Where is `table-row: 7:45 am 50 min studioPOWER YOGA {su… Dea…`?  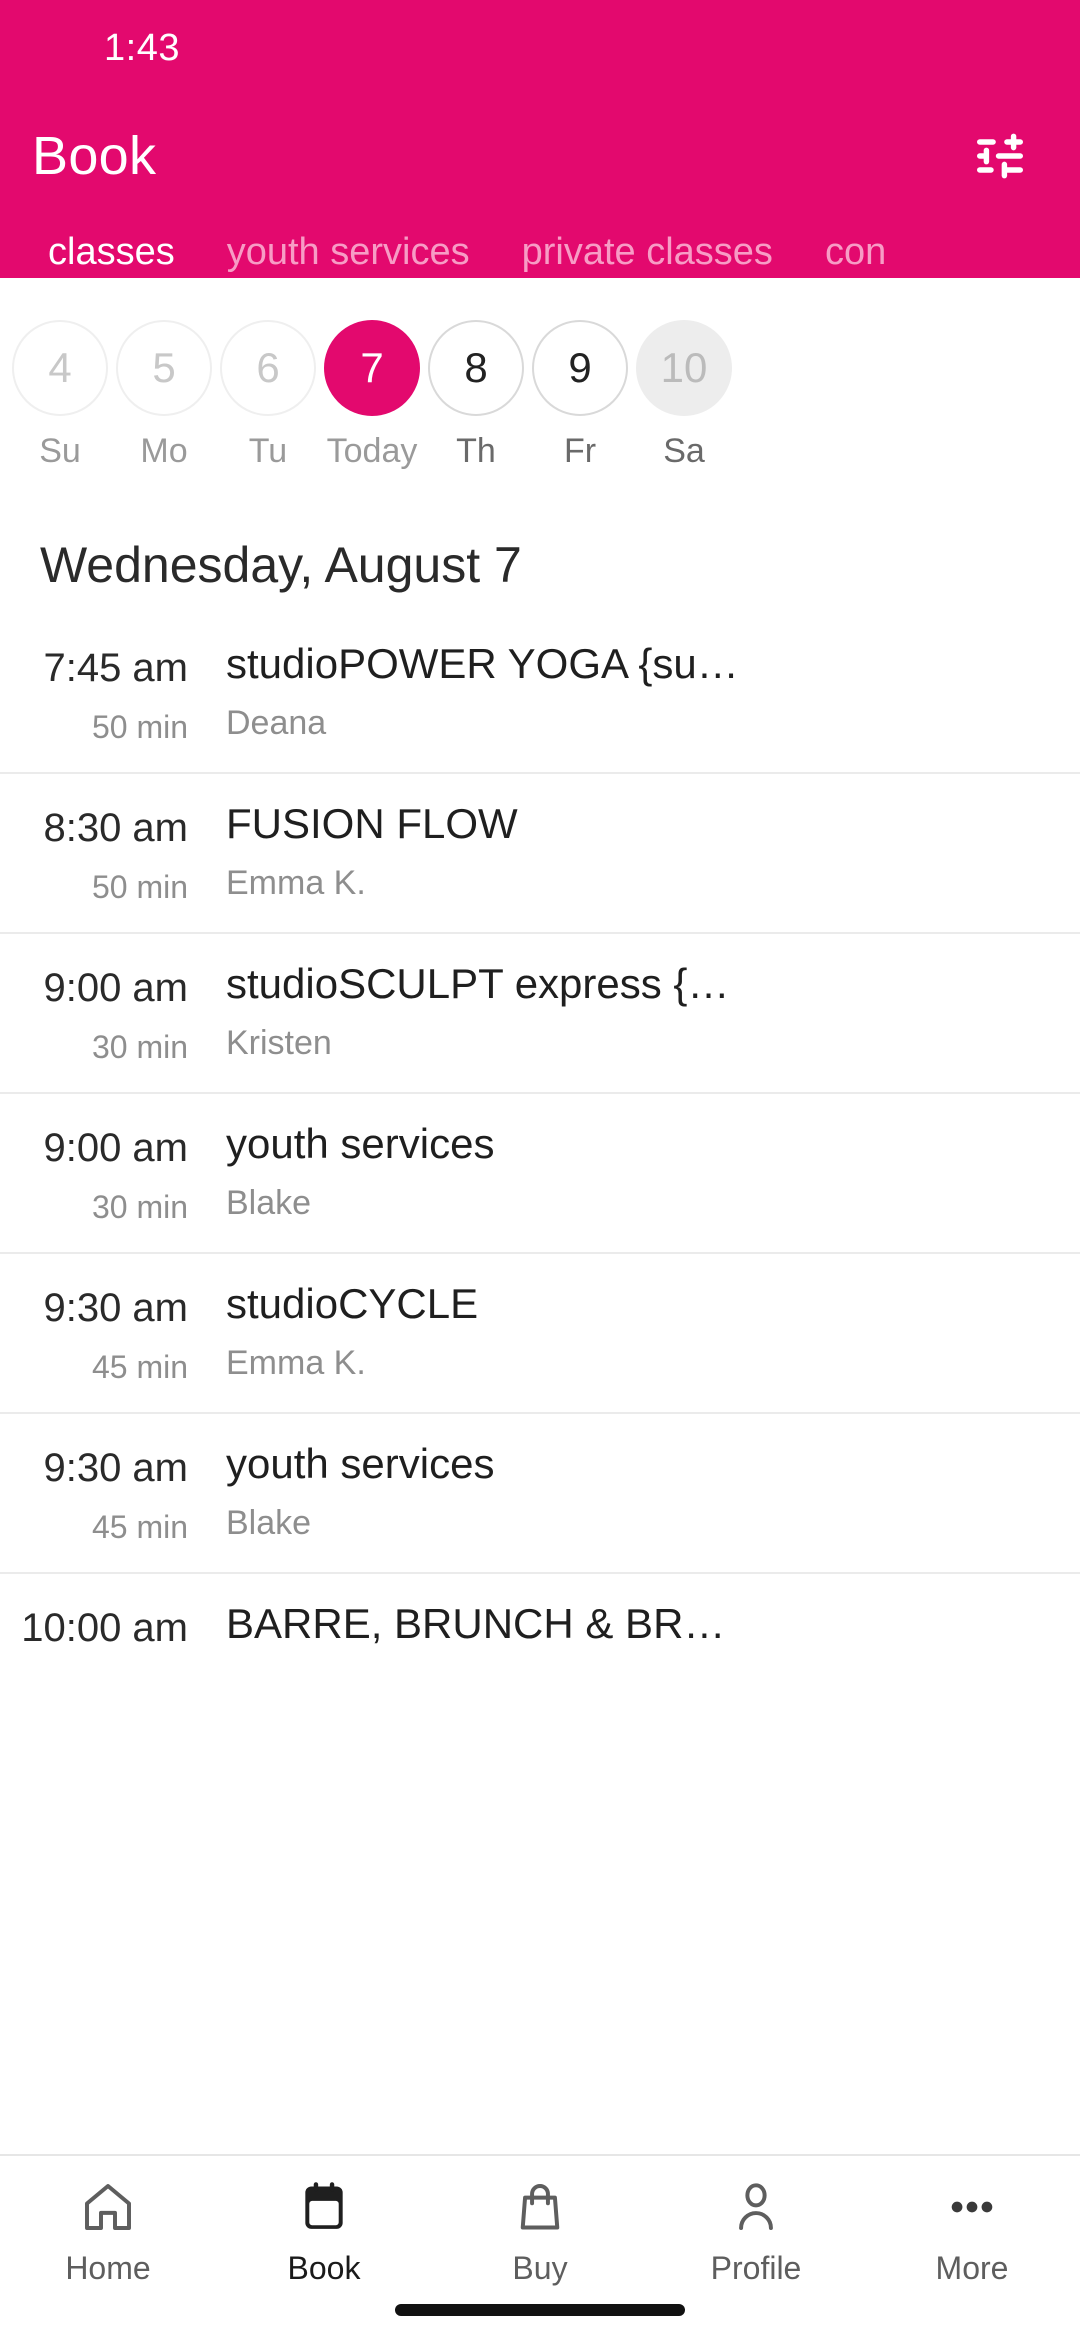
table-row: 7:45 am 50 min studioPOWER YOGA {su… Dea… is located at coordinates (540, 699).